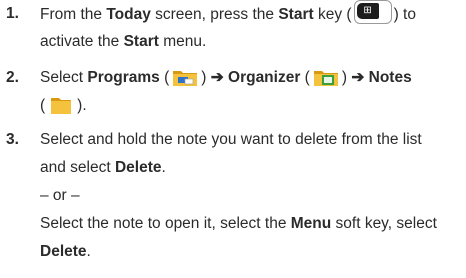 The width and height of the screenshot is (466, 278). I want to click on step-line: Delete., so click(238, 252).